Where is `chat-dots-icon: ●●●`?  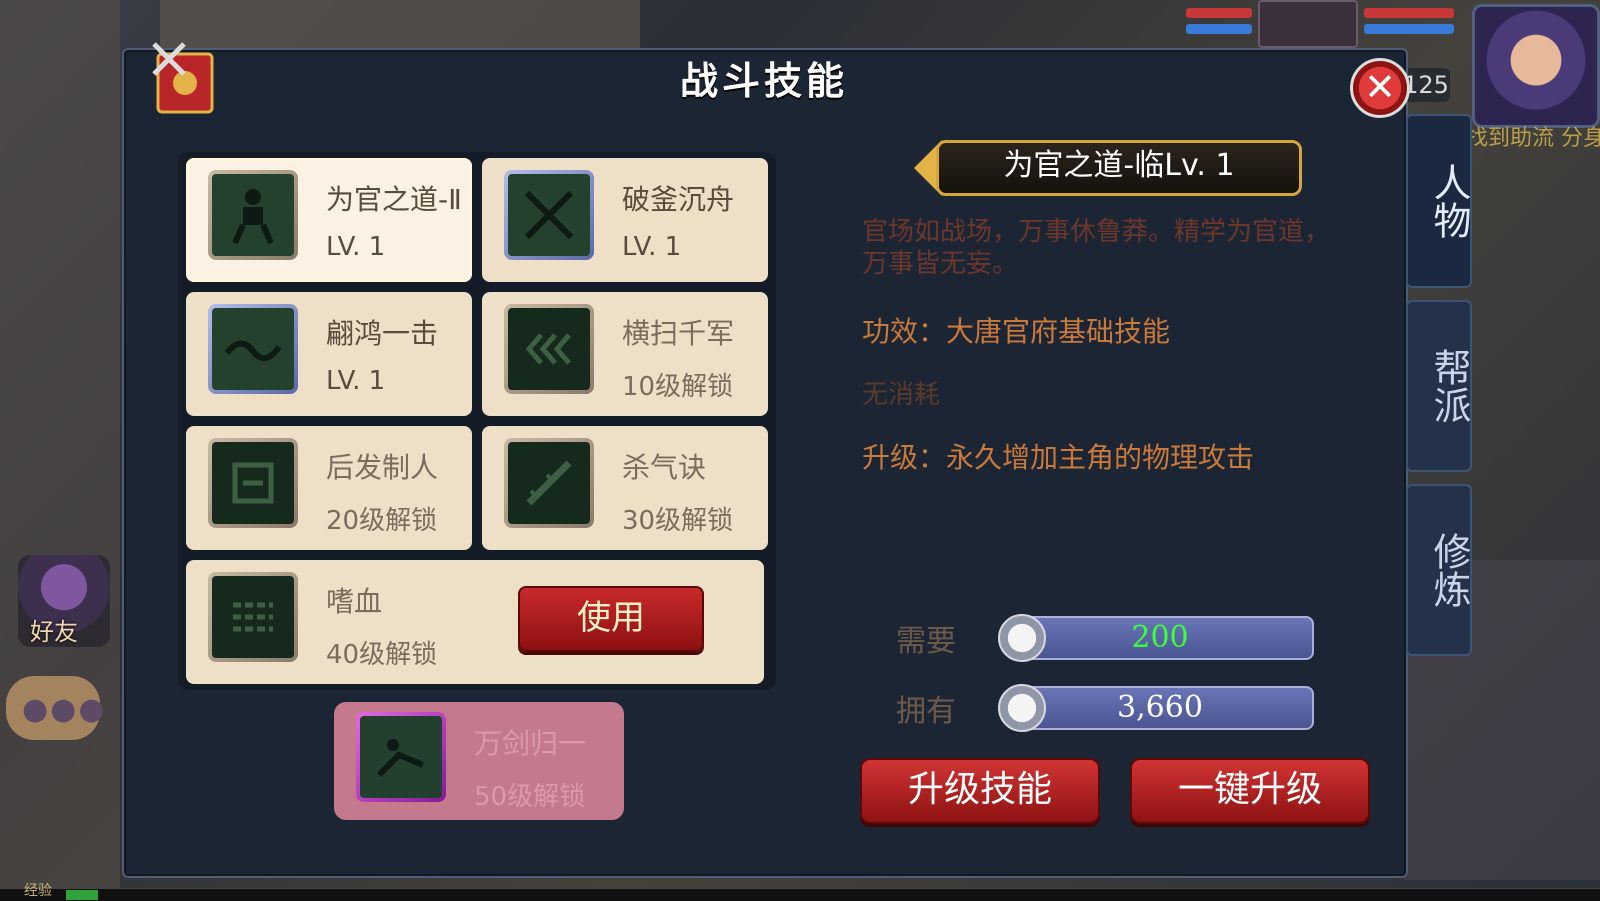
chat-dots-icon: ●●● is located at coordinates (64, 709).